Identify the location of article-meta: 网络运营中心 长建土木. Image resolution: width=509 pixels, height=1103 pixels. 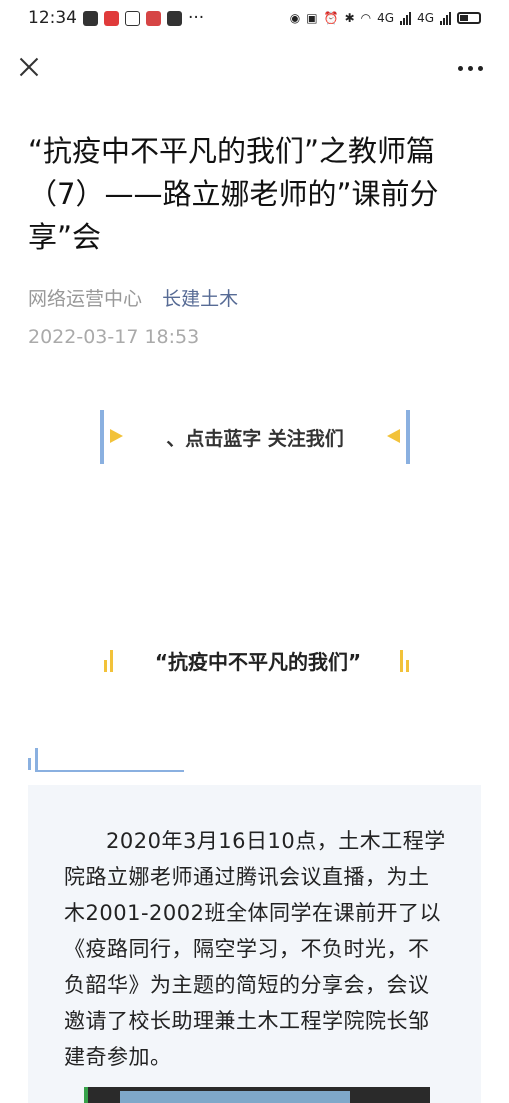
(133, 297).